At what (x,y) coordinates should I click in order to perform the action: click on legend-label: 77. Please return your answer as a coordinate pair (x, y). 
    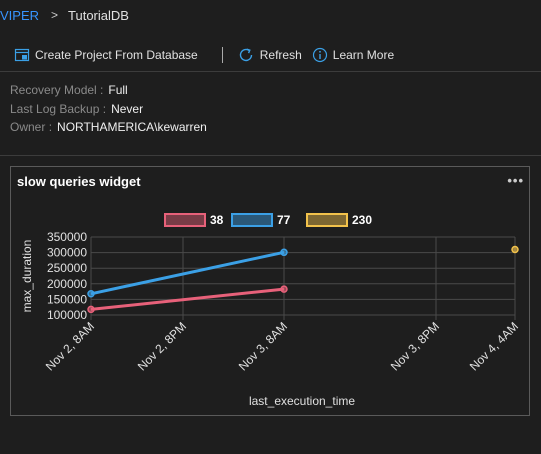
    Looking at the image, I should click on (284, 220).